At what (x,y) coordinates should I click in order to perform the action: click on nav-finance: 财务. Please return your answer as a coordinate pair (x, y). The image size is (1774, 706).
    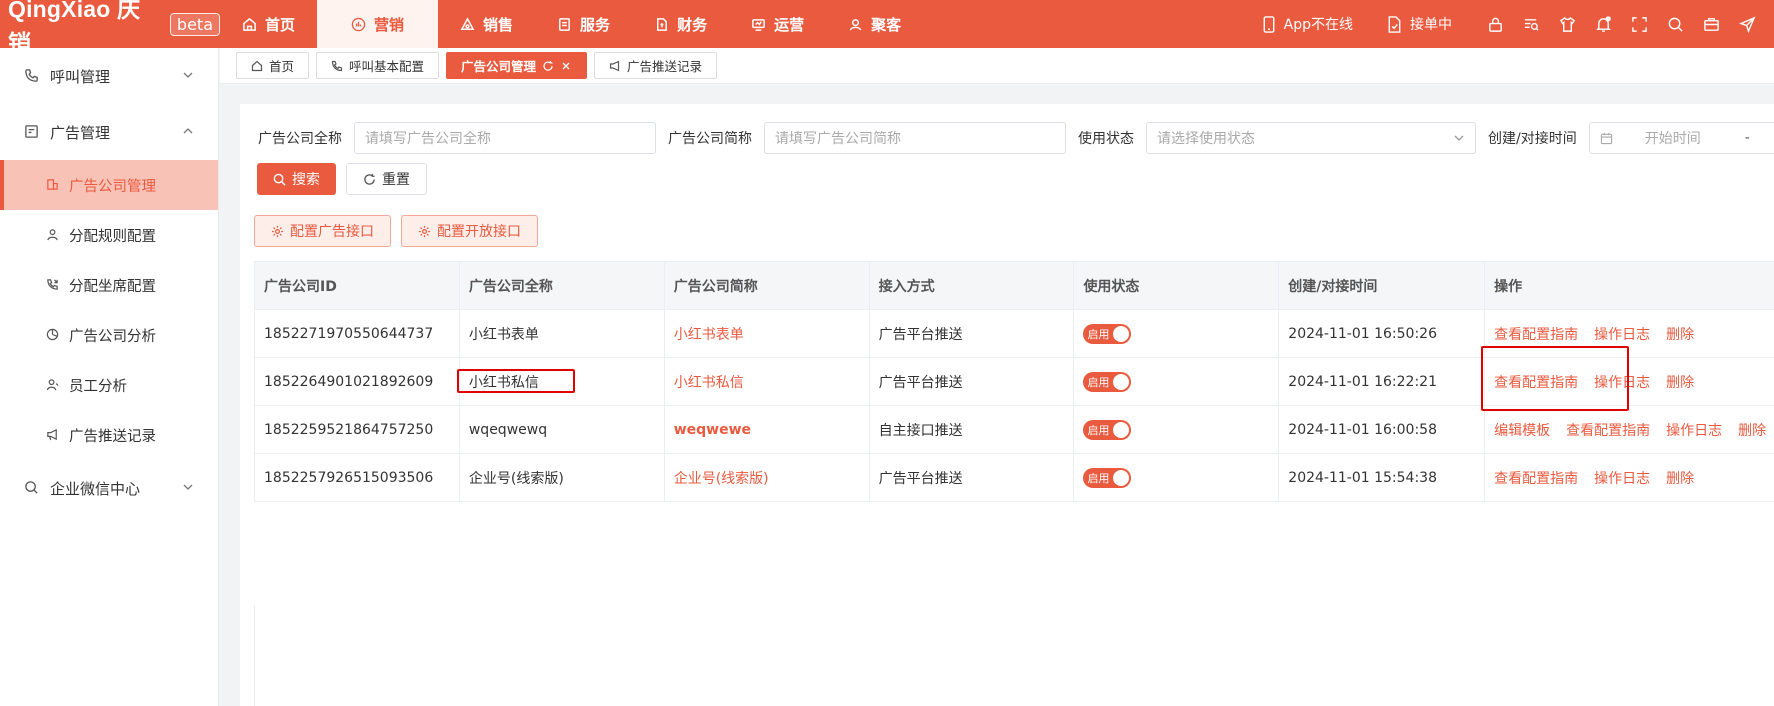
    Looking at the image, I should click on (680, 24).